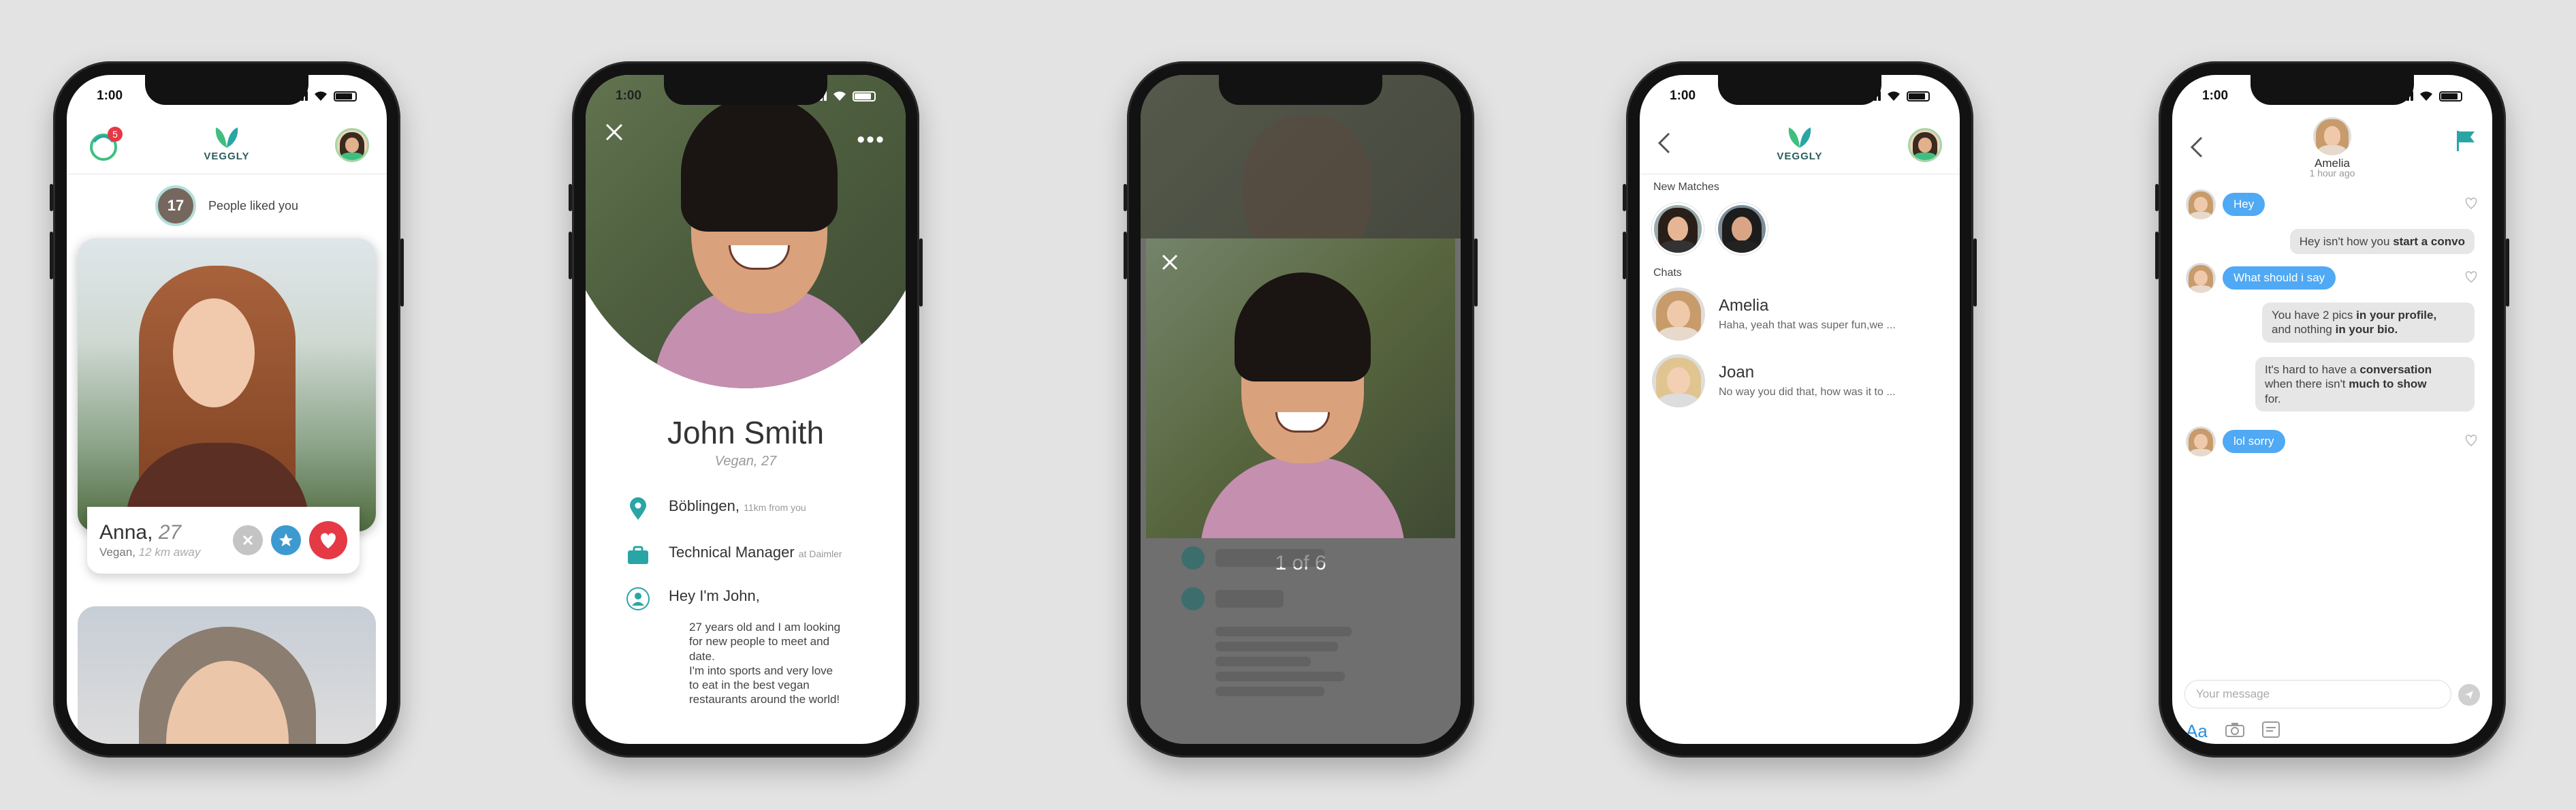 The image size is (2576, 810). What do you see at coordinates (2254, 441) in the screenshot?
I see `message-bubble: lol sorry` at bounding box center [2254, 441].